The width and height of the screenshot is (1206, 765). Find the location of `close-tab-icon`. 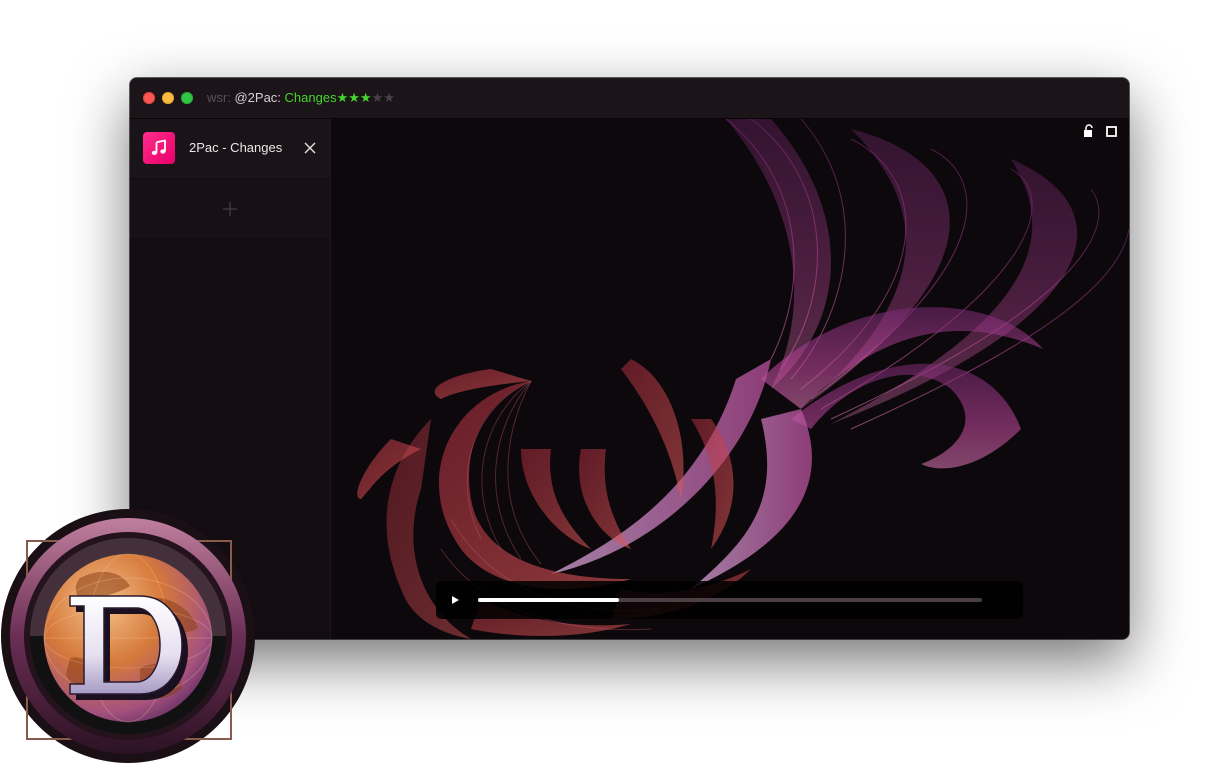

close-tab-icon is located at coordinates (310, 148).